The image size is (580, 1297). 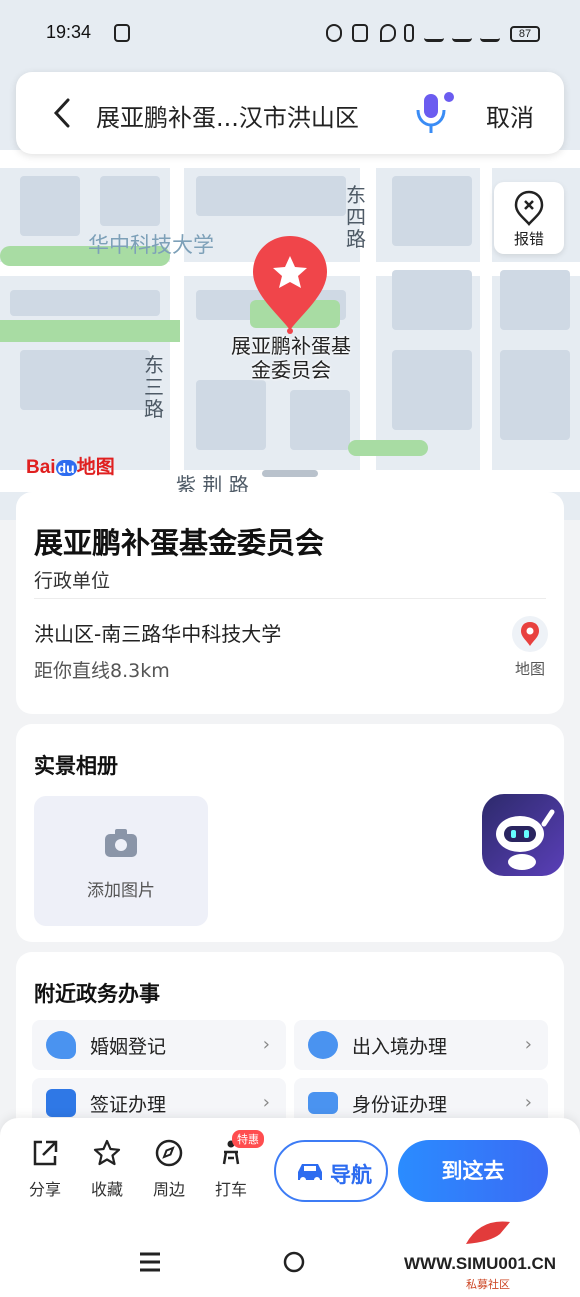 I want to click on report-error-button: 报错, so click(x=529, y=218).